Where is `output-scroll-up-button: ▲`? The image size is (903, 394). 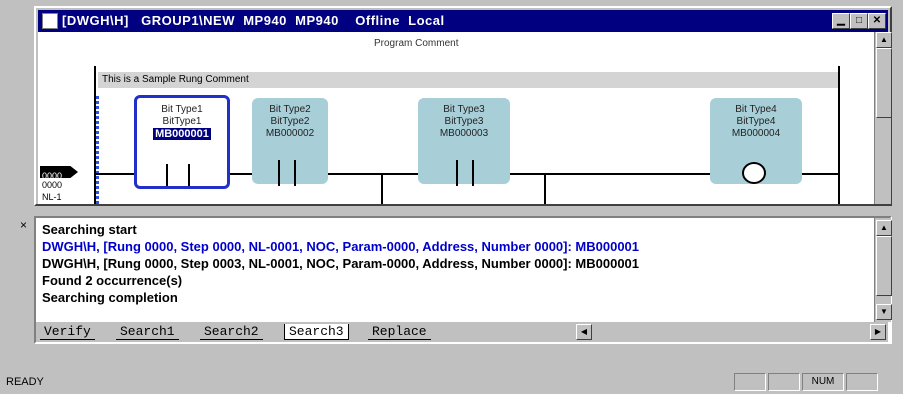
output-scroll-up-button: ▲ is located at coordinates (884, 228).